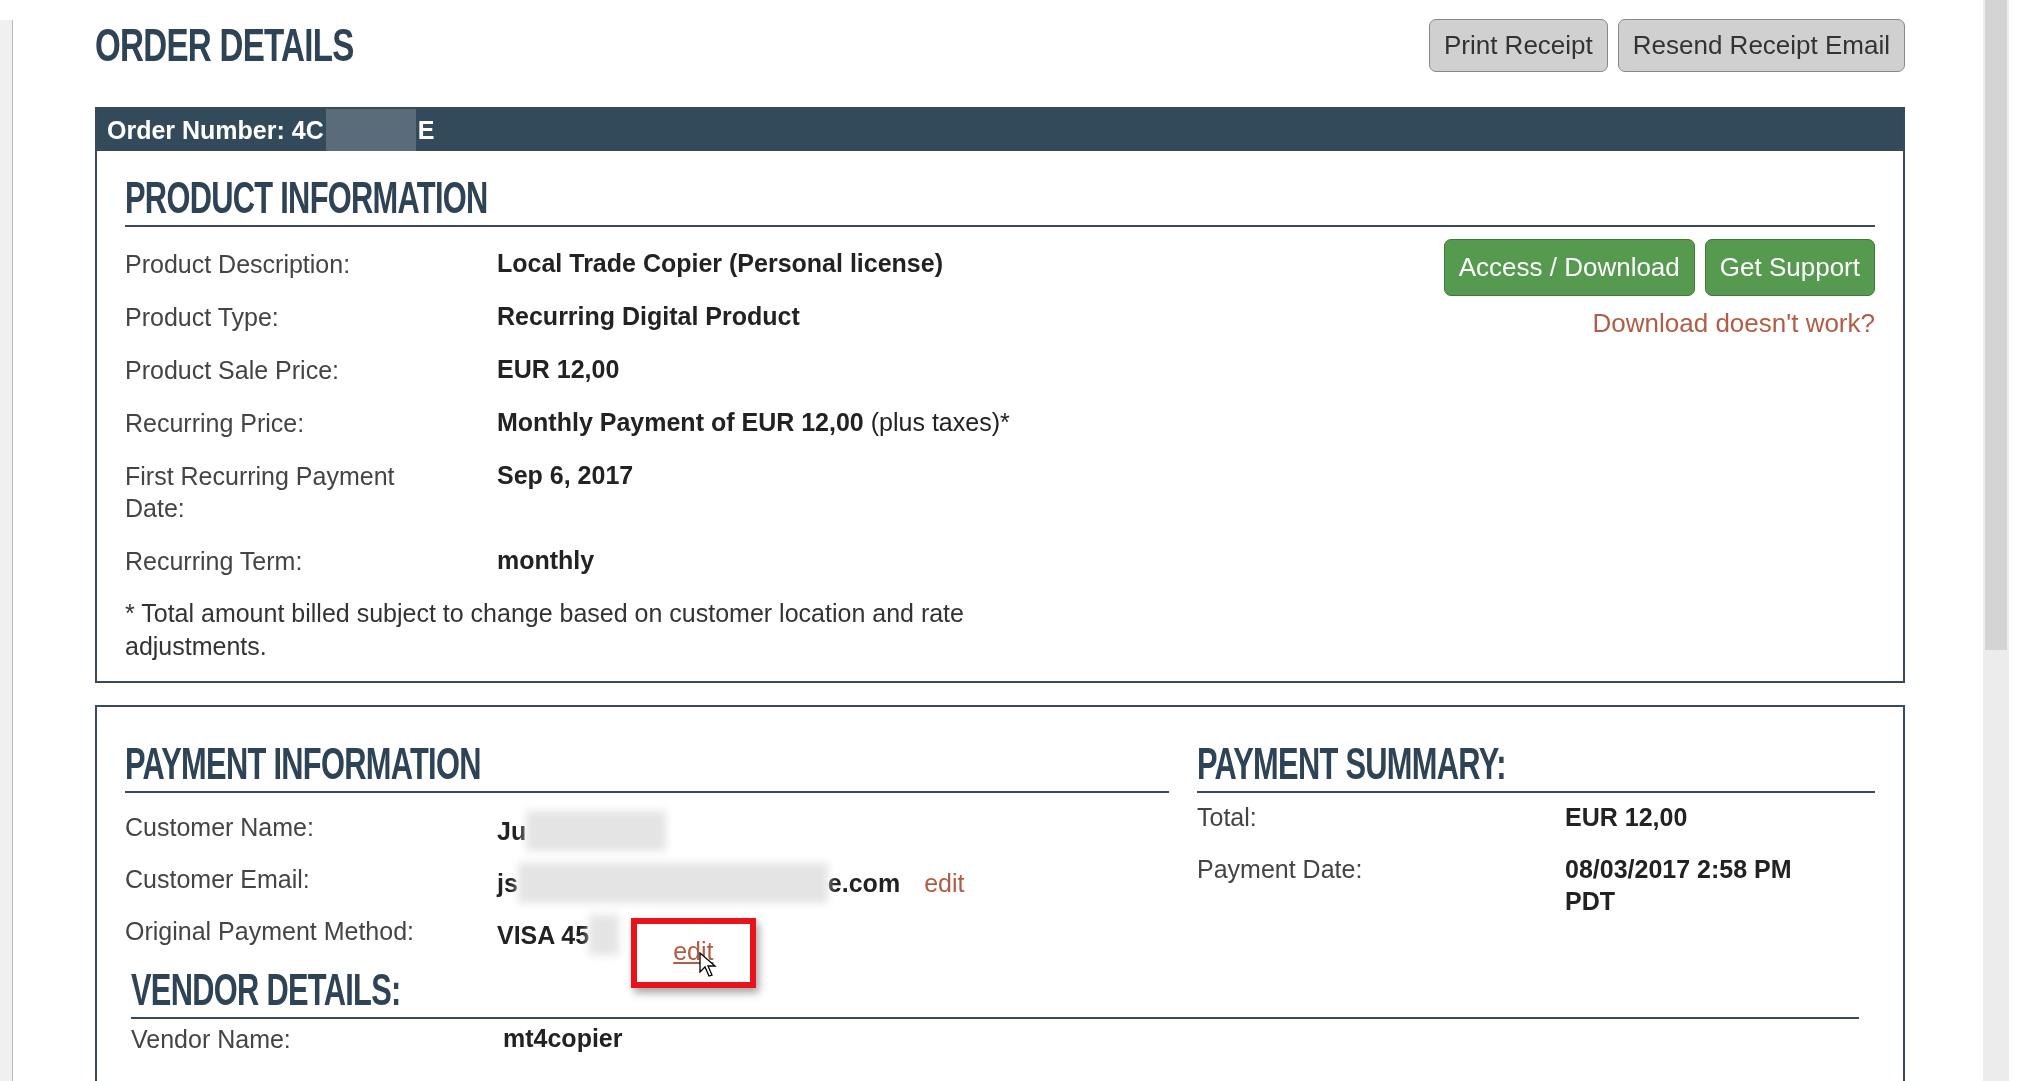 The width and height of the screenshot is (2031, 1081). What do you see at coordinates (512, 831) in the screenshot?
I see `field-value: Ju` at bounding box center [512, 831].